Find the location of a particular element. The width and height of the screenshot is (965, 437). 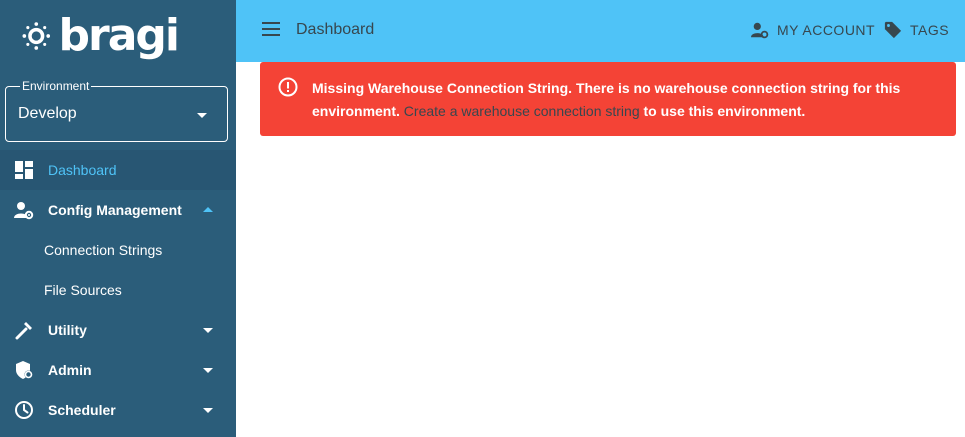

environment-select: Environment Develop is located at coordinates (116, 110).